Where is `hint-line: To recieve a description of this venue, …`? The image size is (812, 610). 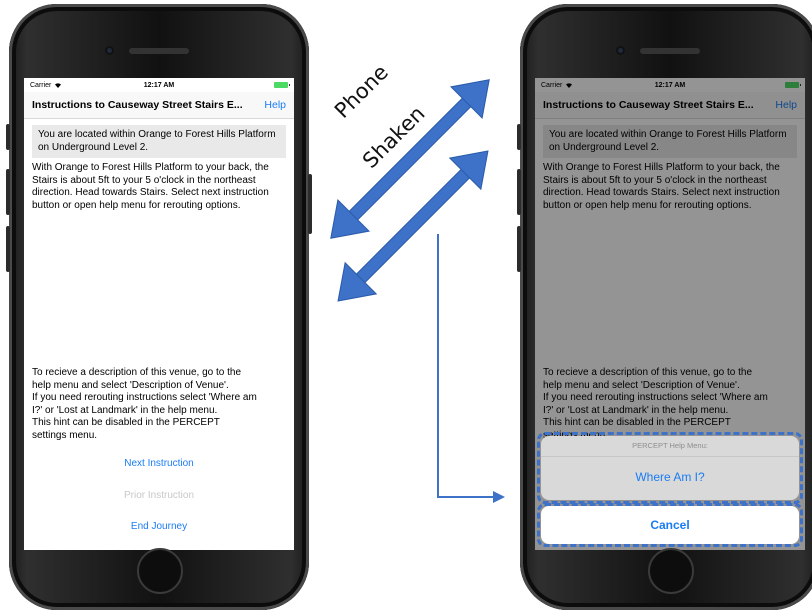 hint-line: To recieve a description of this venue, … is located at coordinates (137, 372).